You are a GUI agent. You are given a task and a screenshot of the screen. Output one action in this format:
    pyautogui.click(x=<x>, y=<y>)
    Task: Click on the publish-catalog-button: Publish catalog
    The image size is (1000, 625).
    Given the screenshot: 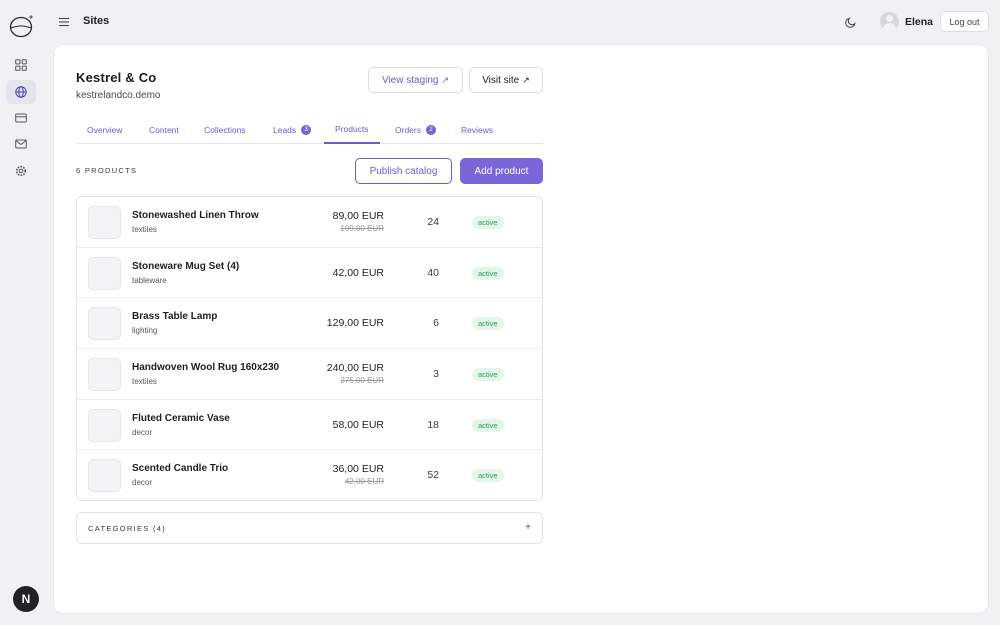 What is the action you would take?
    pyautogui.click(x=403, y=171)
    